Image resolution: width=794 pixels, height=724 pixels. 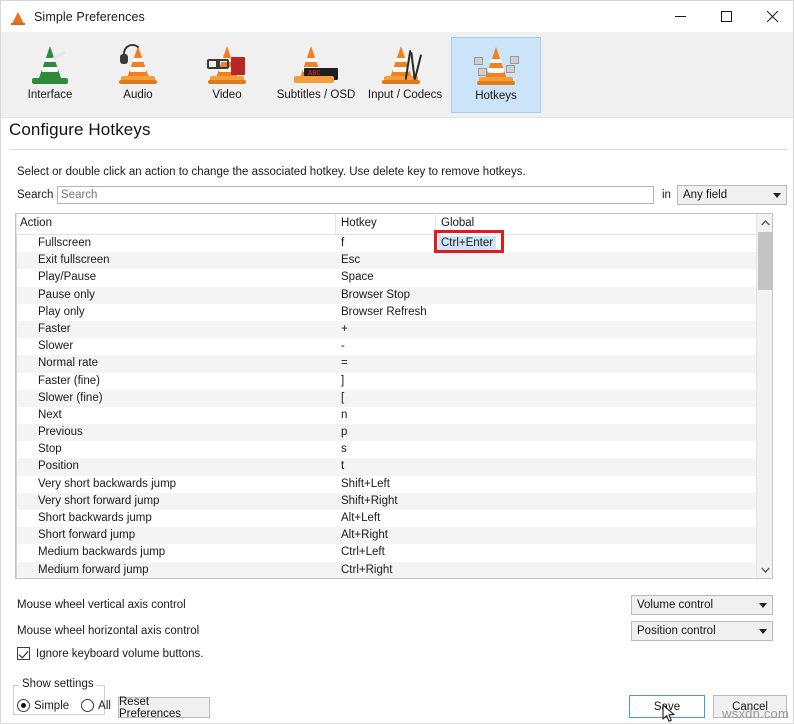 What do you see at coordinates (50, 414) in the screenshot?
I see `cell-action: Next` at bounding box center [50, 414].